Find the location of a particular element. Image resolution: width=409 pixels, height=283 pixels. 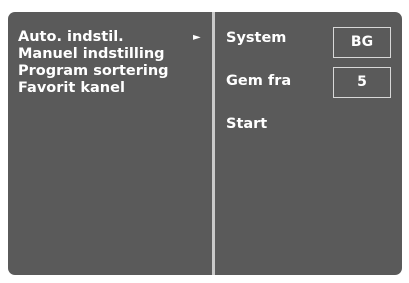

menu-item-manuel-indstilling: Manuel indstilling is located at coordinates (114, 54).